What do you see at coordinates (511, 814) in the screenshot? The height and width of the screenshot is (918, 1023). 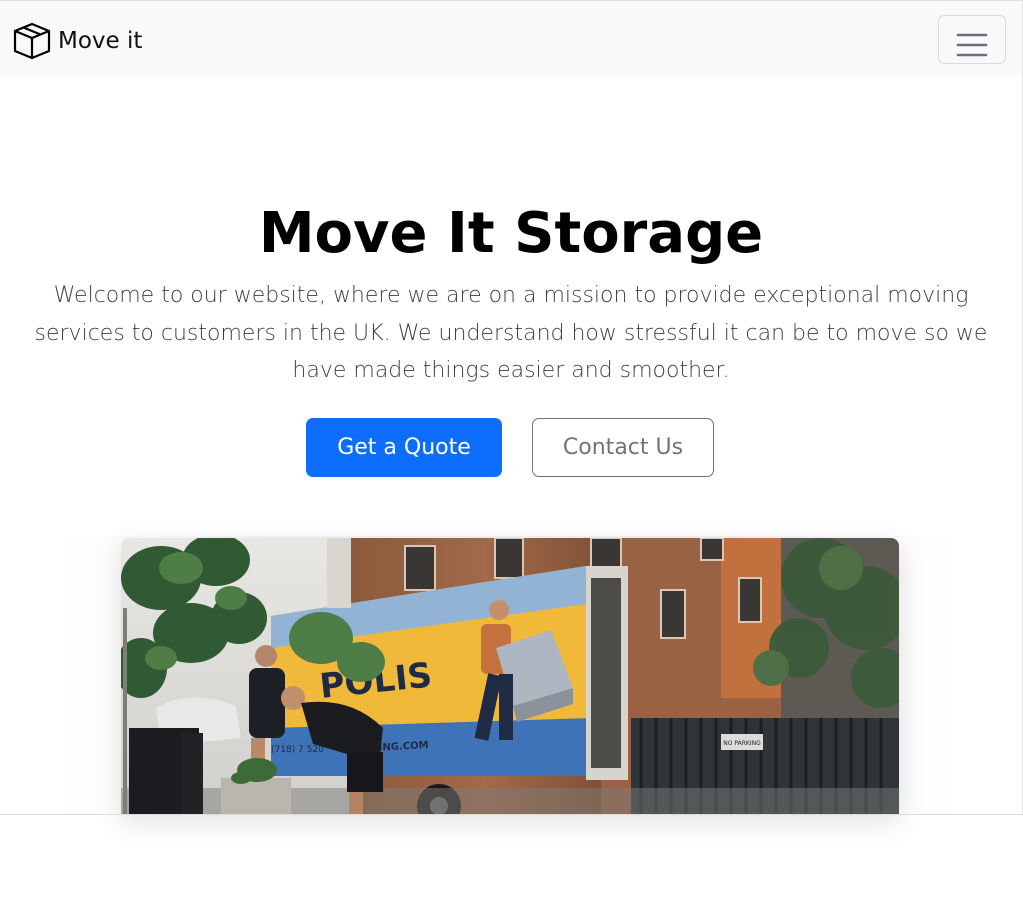 I see `section-divider` at bounding box center [511, 814].